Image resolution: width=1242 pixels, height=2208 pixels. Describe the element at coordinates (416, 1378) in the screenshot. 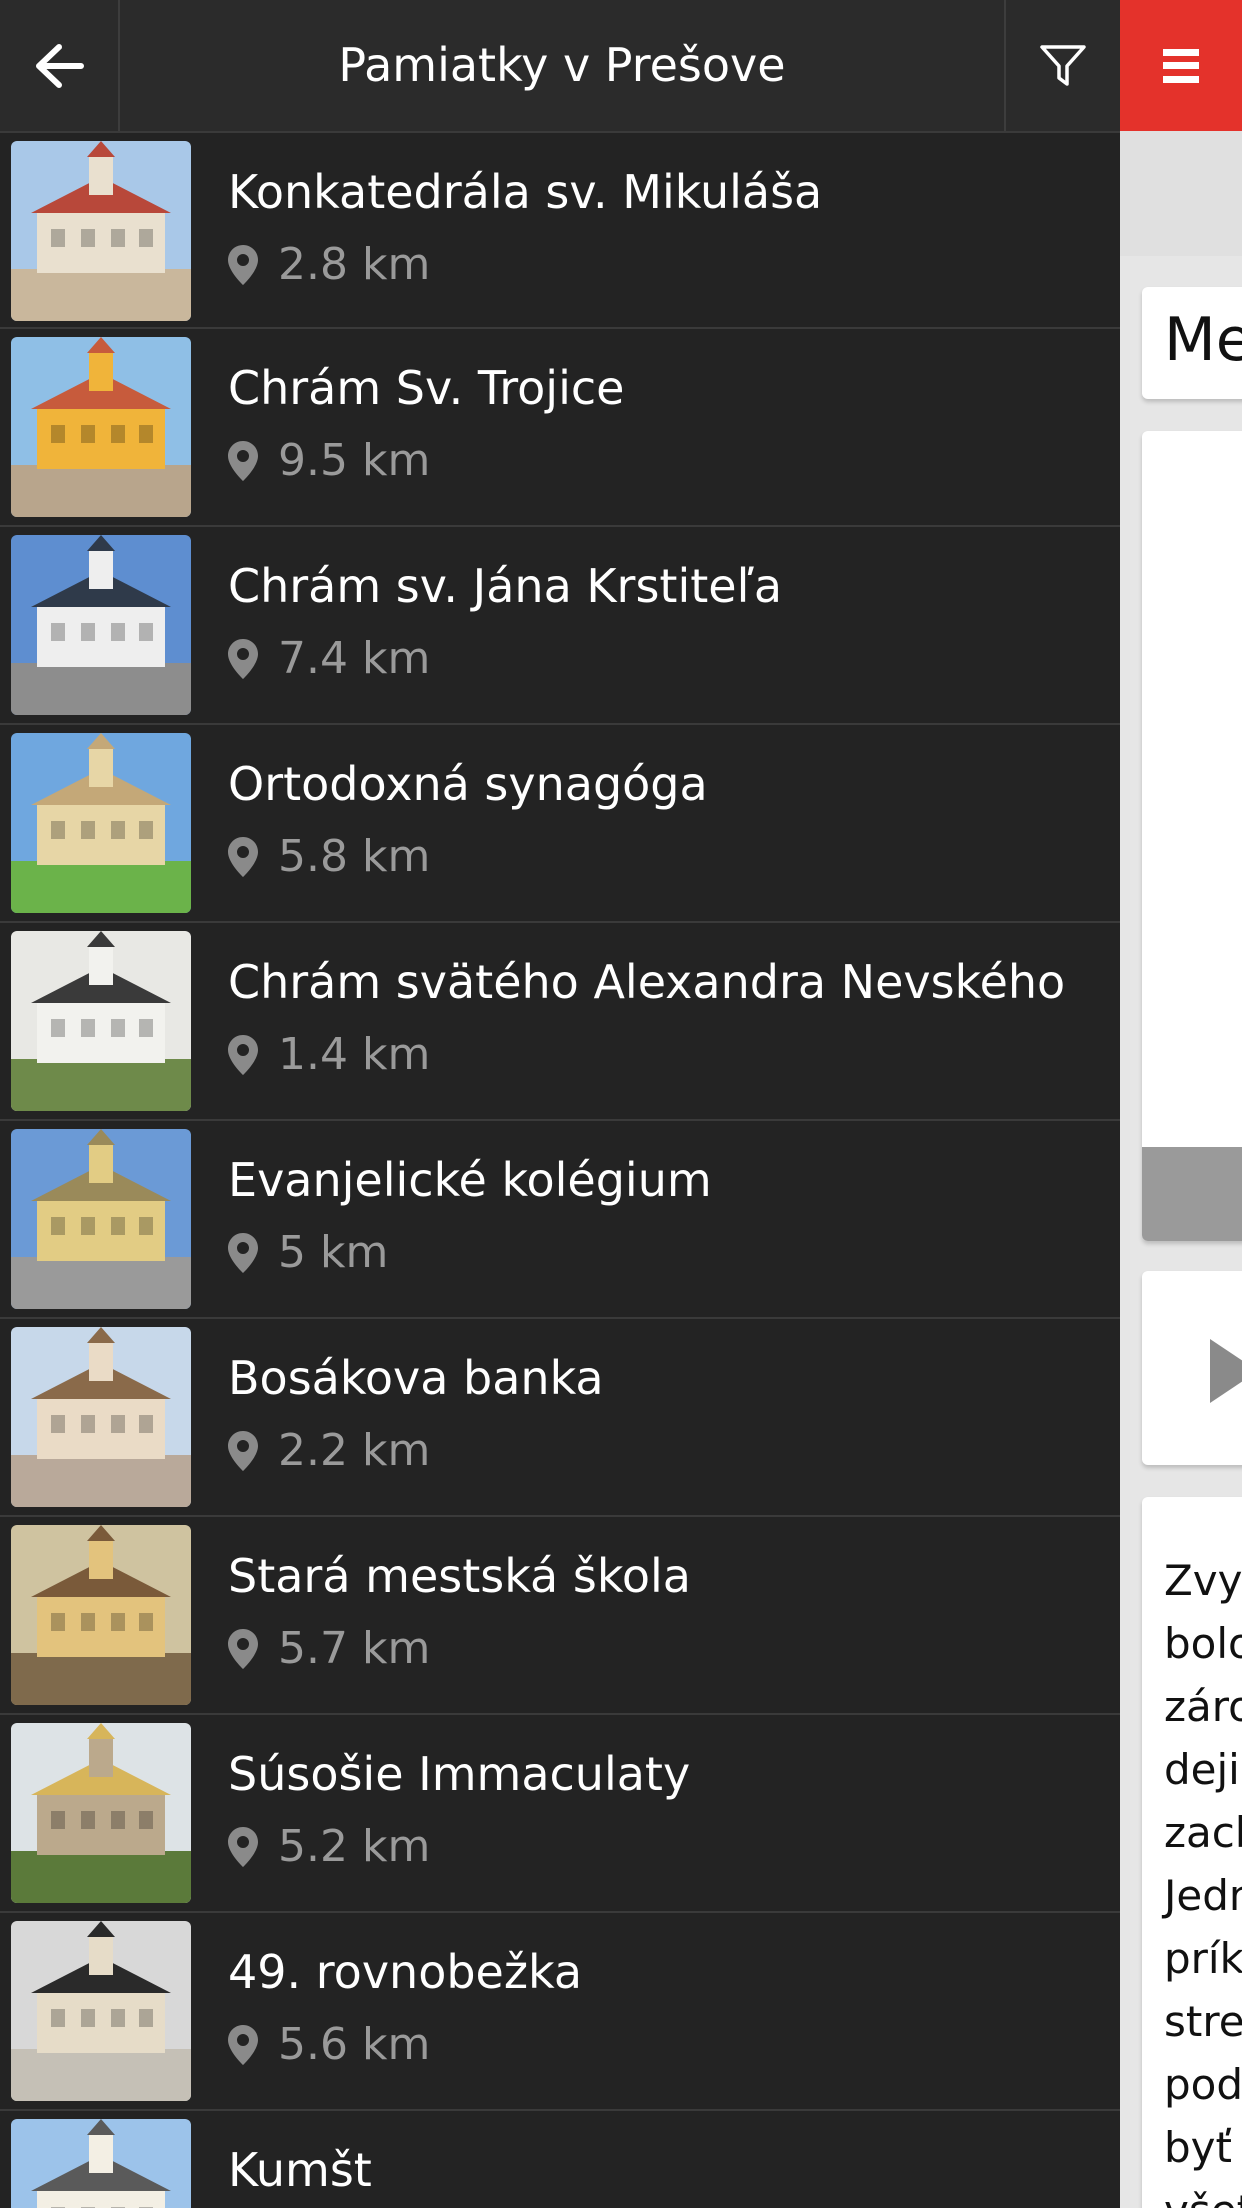

I see `sight-name: Bosákova banka` at that location.